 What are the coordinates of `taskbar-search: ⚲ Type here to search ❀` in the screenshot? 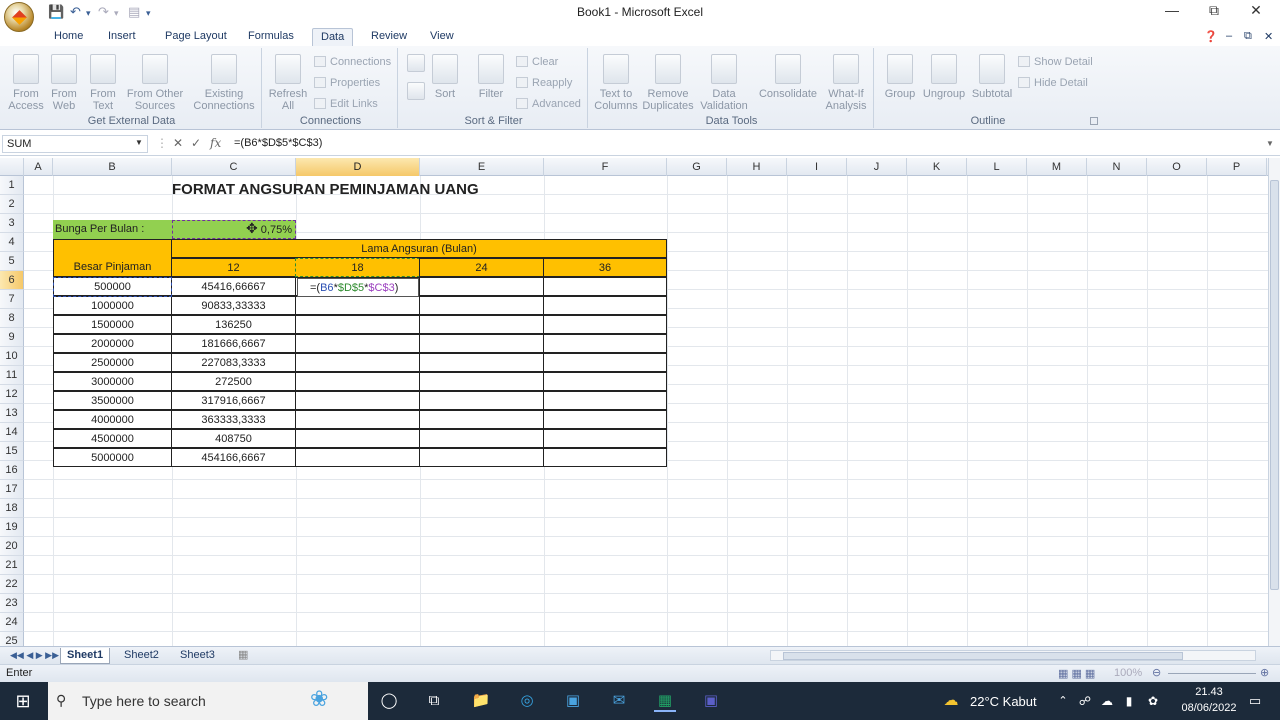 It's located at (208, 701).